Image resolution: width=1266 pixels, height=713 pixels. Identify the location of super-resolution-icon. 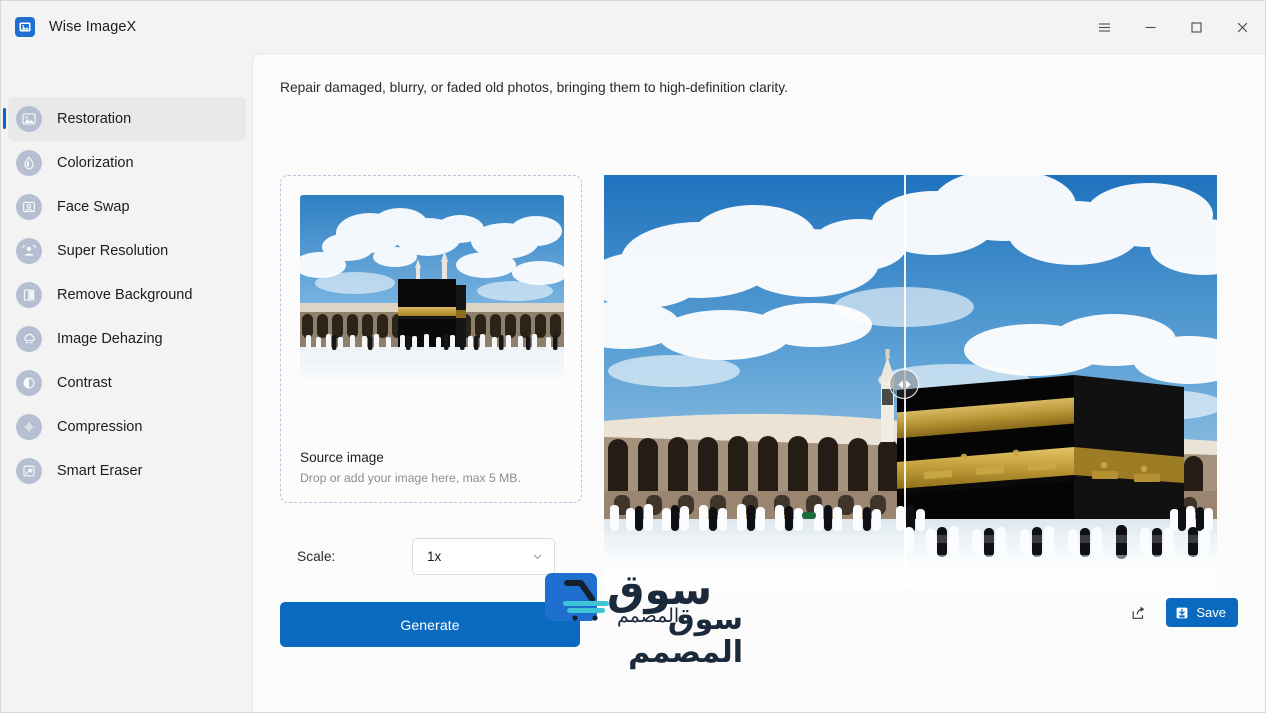
(29, 251).